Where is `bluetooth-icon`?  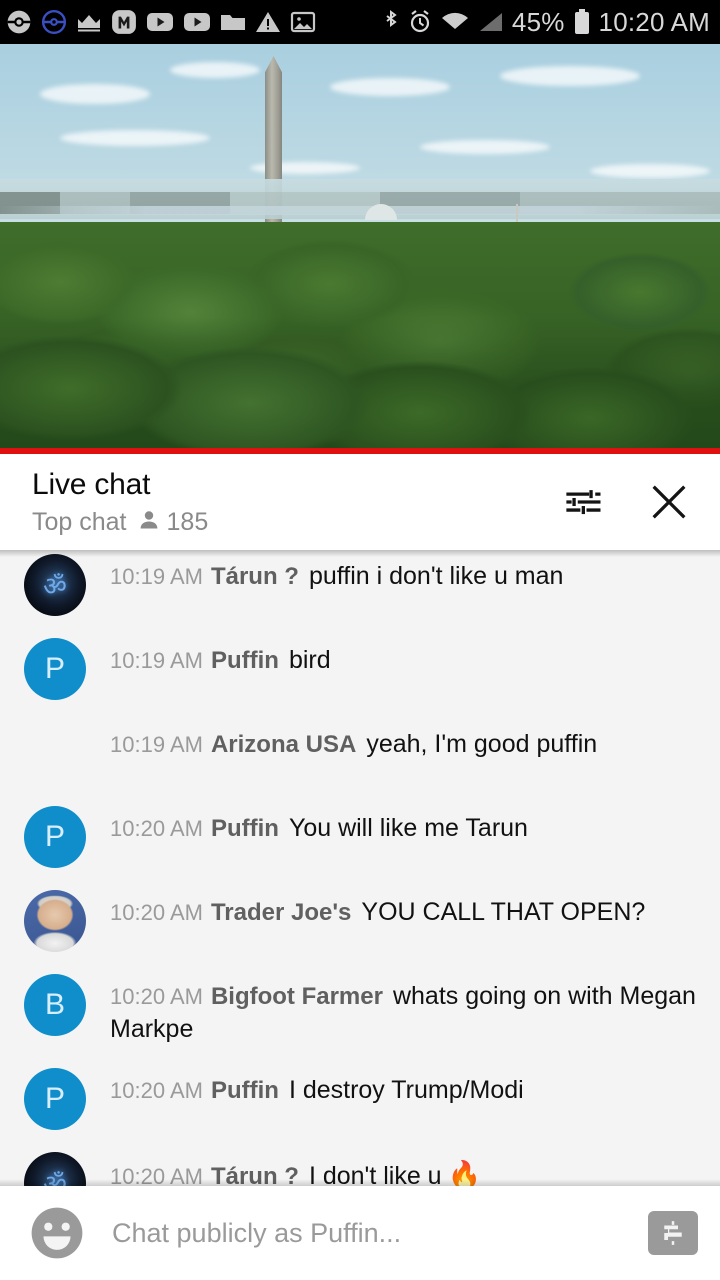 bluetooth-icon is located at coordinates (391, 22).